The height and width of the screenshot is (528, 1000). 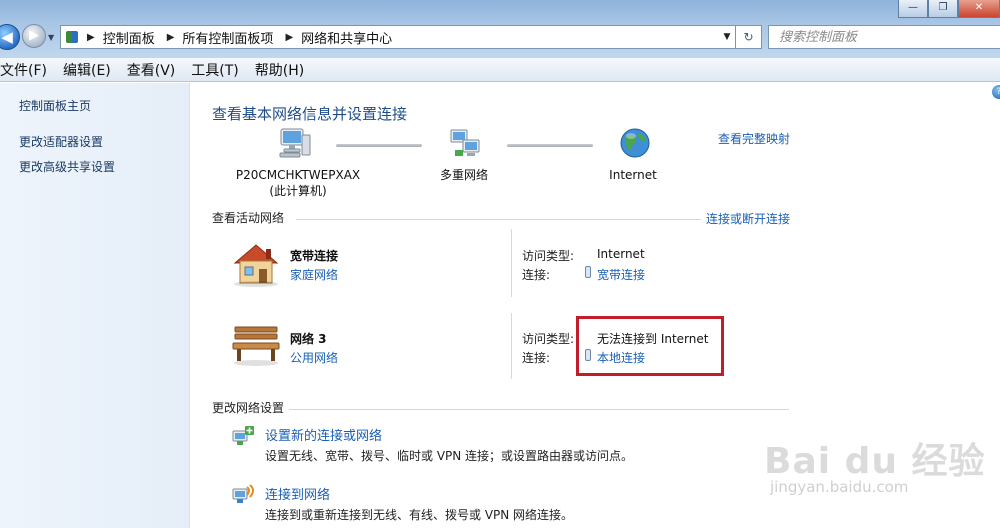 What do you see at coordinates (635, 143) in the screenshot?
I see `internet-globe-icon` at bounding box center [635, 143].